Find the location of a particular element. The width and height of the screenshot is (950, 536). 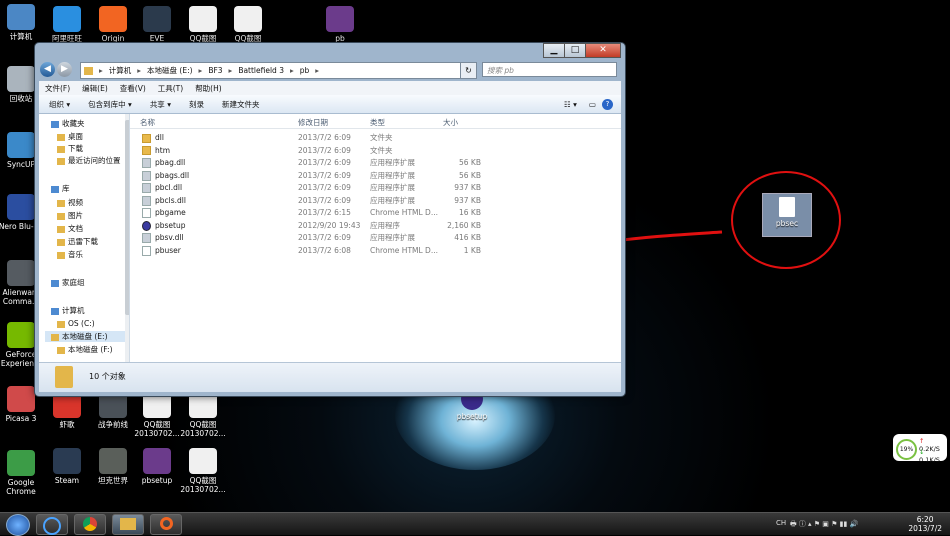

start-button is located at coordinates (18, 525).